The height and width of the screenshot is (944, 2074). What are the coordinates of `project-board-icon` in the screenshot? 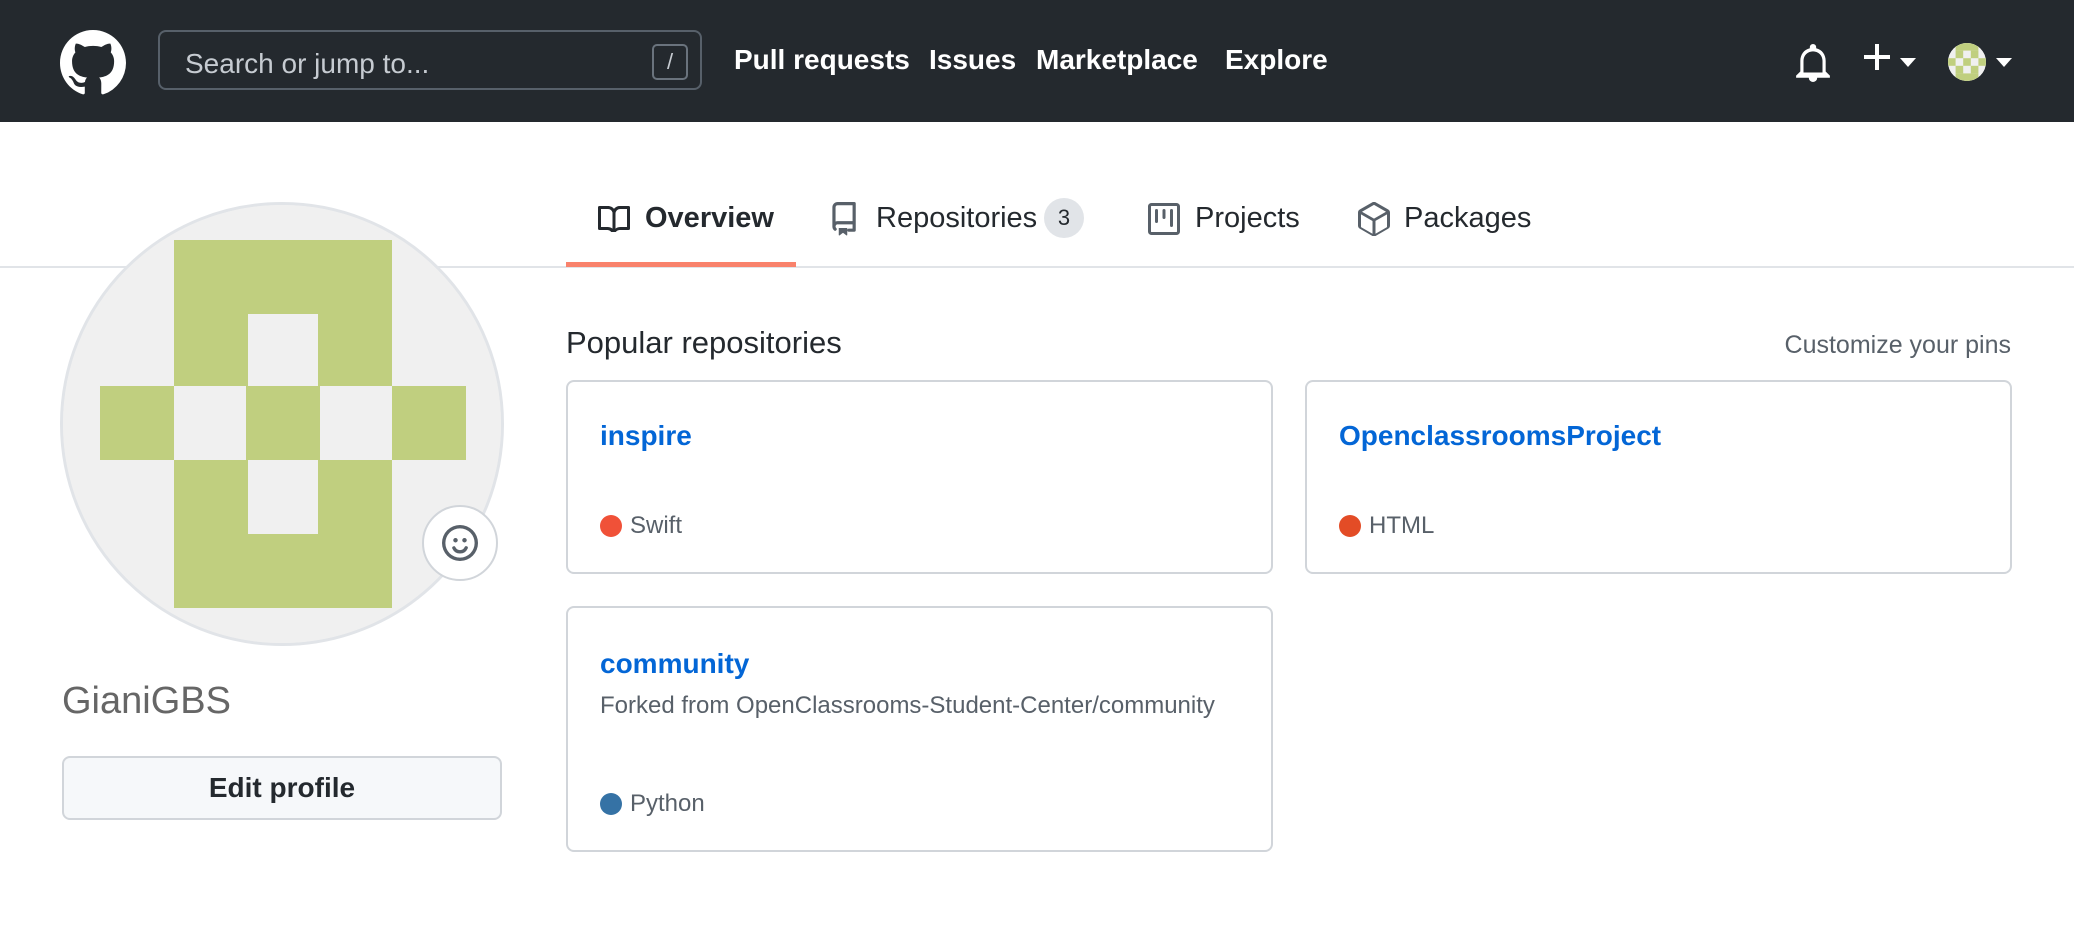 It's located at (1164, 219).